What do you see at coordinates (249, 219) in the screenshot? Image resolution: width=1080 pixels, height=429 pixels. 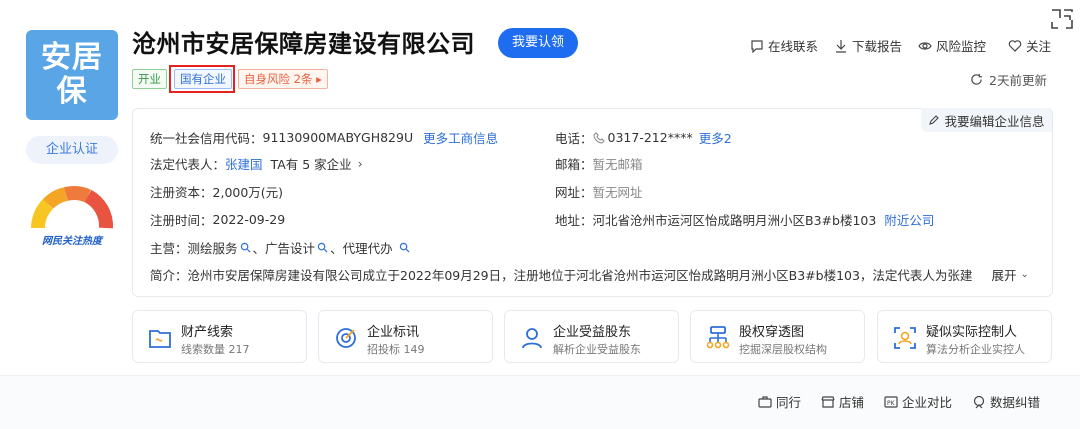 I see `reg-time-value: 2022-09-29` at bounding box center [249, 219].